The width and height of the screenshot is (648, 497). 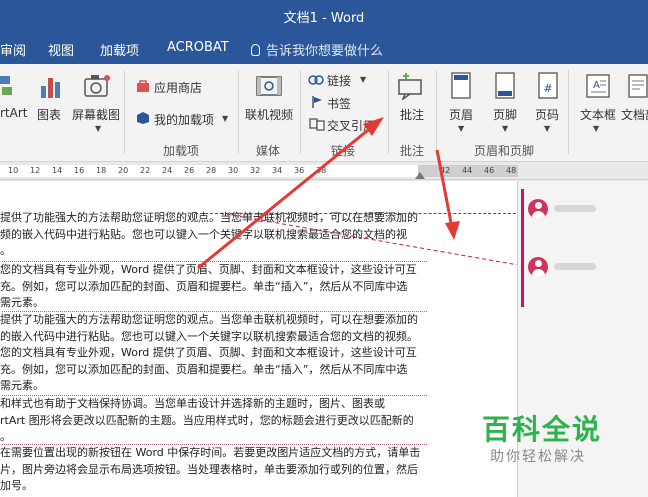 I want to click on comment-anchor-line, so click(x=368, y=239).